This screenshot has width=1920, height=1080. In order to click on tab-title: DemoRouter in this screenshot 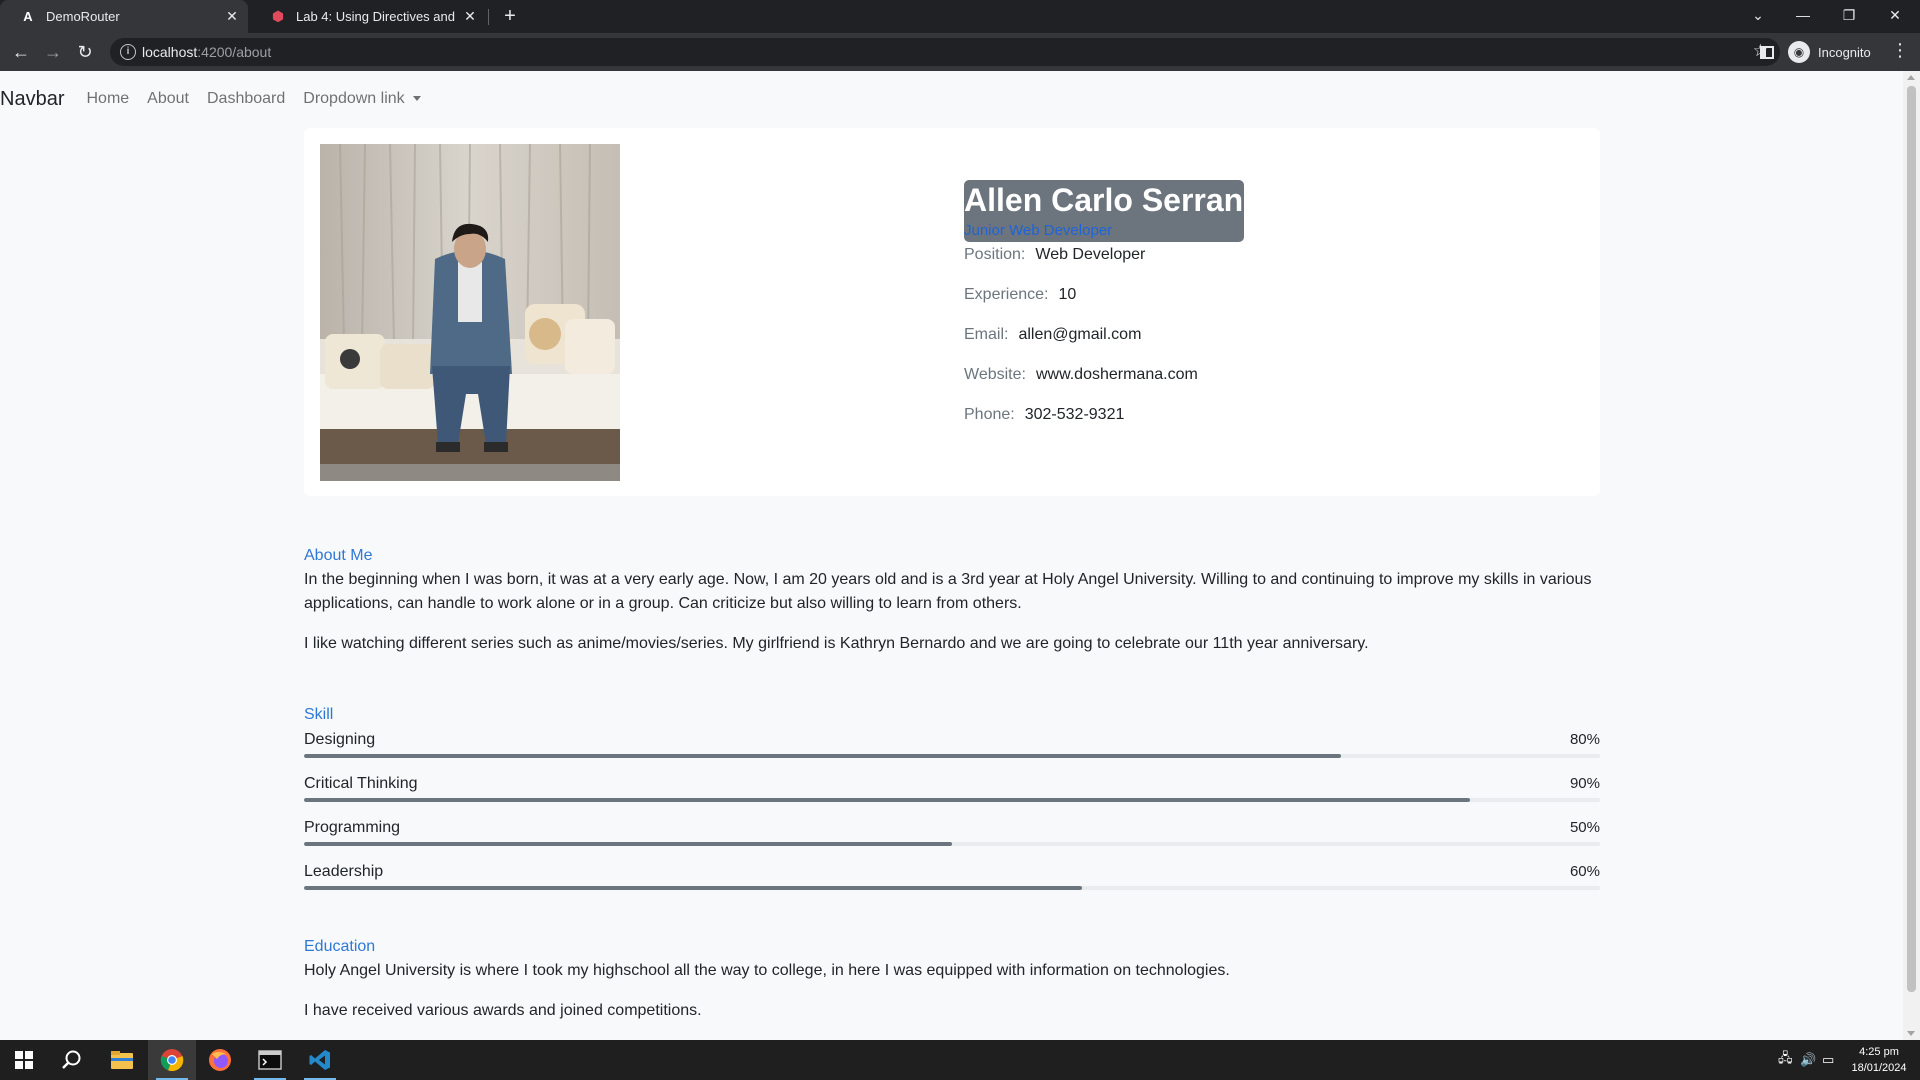, I will do `click(83, 16)`.